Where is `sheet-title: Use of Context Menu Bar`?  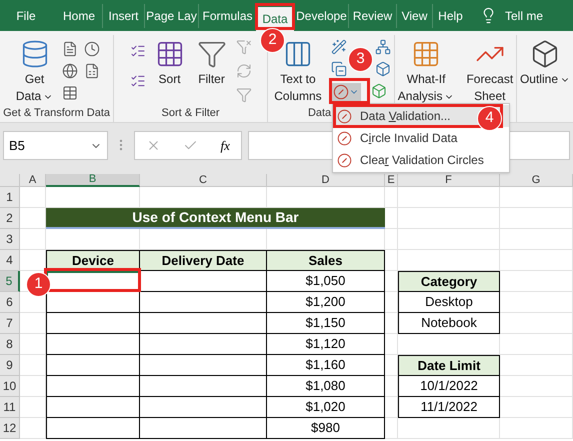 sheet-title: Use of Context Menu Bar is located at coordinates (215, 218).